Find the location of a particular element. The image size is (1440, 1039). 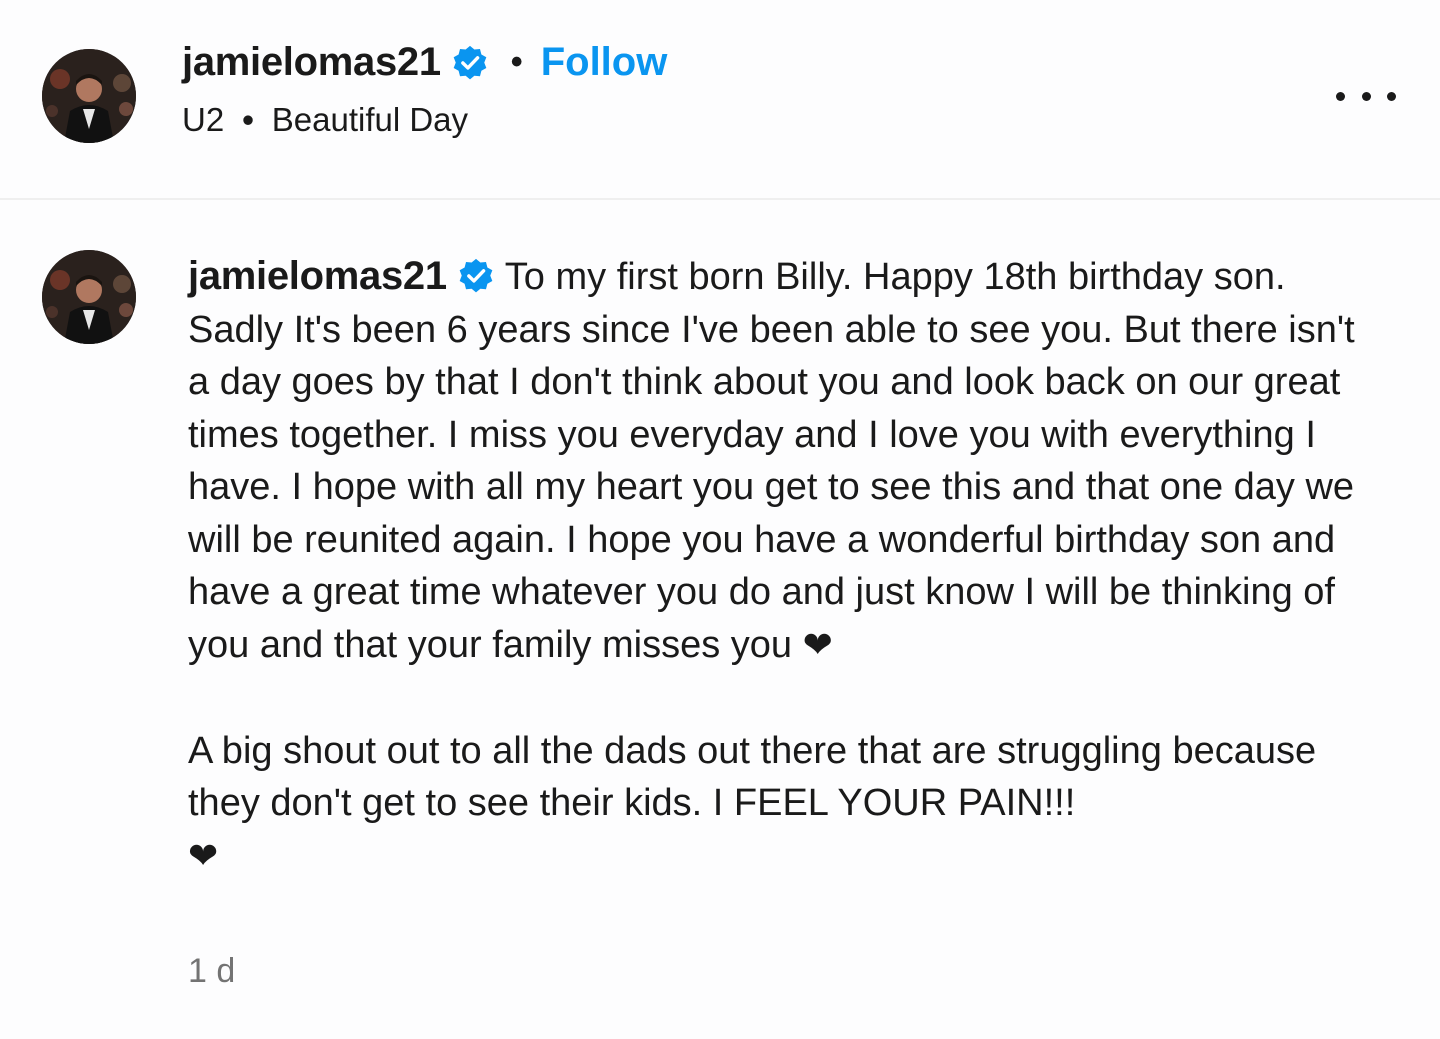

music-artist: U2 is located at coordinates (203, 120).